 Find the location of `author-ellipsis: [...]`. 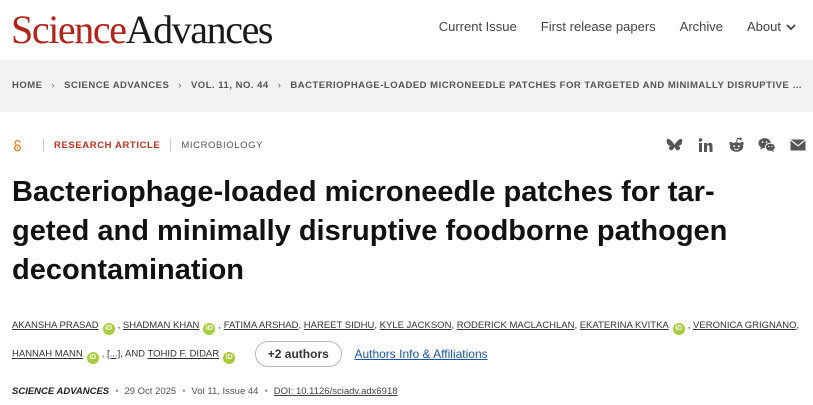

author-ellipsis: [...] is located at coordinates (113, 354).